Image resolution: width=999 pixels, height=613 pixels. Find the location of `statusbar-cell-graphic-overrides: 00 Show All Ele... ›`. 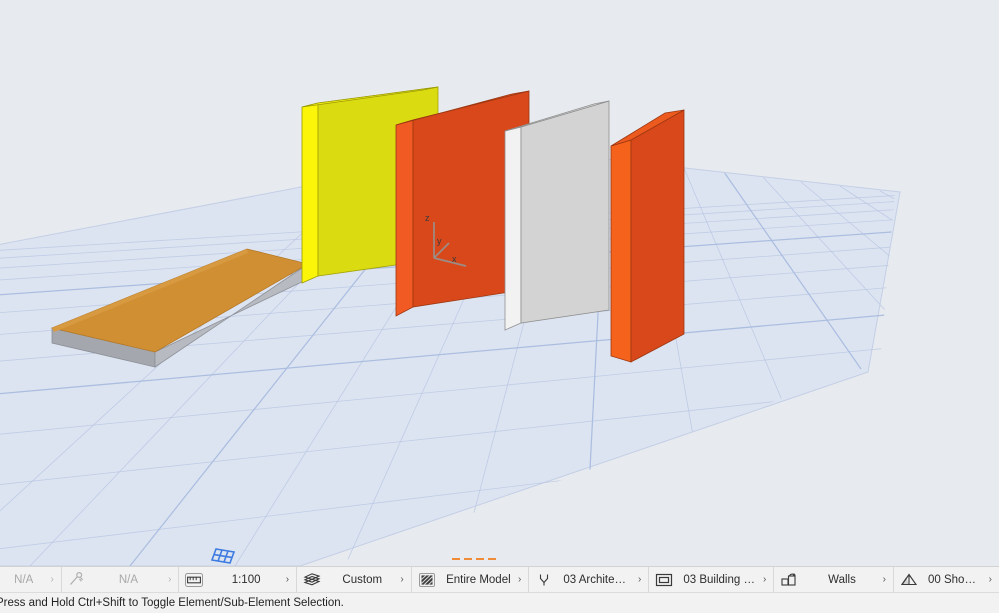

statusbar-cell-graphic-overrides: 00 Show All Ele... › is located at coordinates (946, 579).